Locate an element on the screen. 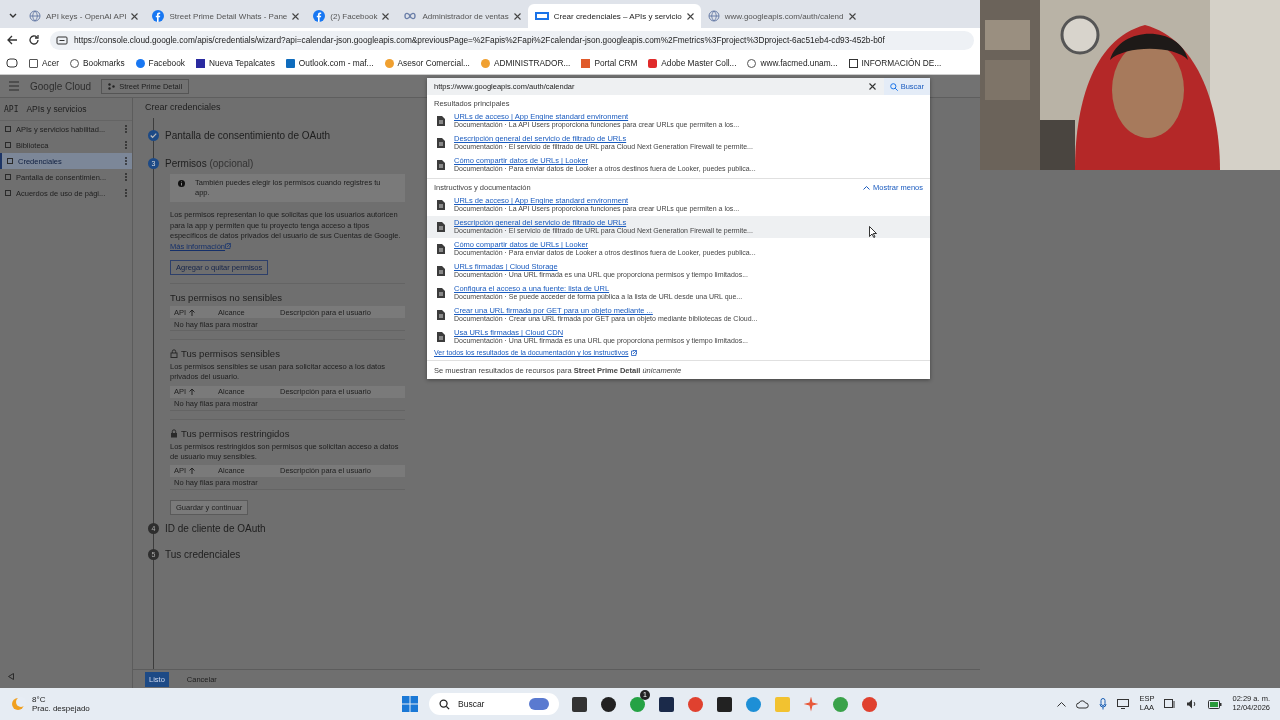 The width and height of the screenshot is (1280, 720). project-icon is located at coordinates (112, 86).